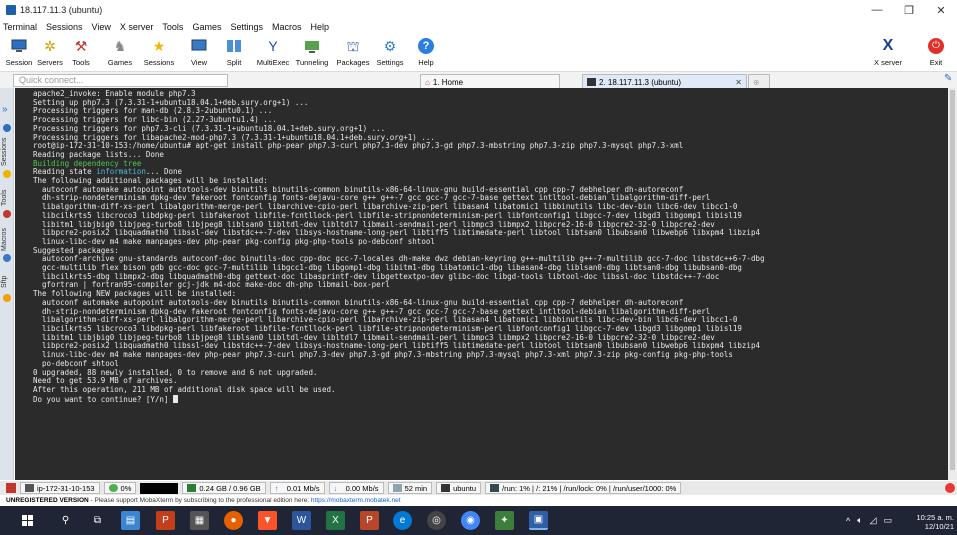 Image resolution: width=957 pixels, height=535 pixels. Describe the element at coordinates (224, 488) in the screenshot. I see `status-memory: 0.24 GB / 0.96 GB` at that location.